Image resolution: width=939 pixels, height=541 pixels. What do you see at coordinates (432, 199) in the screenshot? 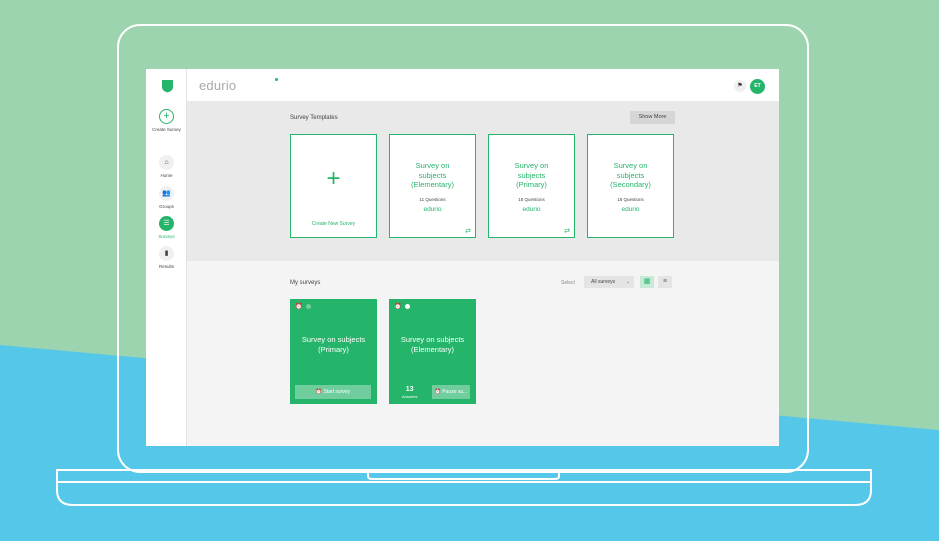
I see `question-count: 11 Questions` at bounding box center [432, 199].